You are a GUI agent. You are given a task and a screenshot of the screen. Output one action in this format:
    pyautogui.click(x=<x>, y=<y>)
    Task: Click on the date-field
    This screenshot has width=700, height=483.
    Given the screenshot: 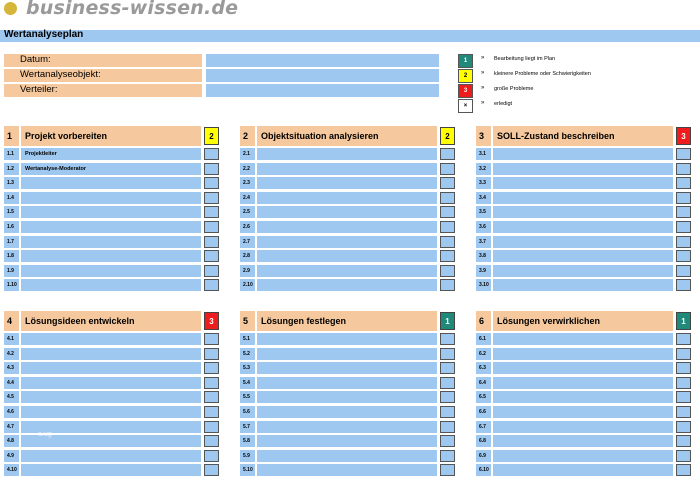 What is the action you would take?
    pyautogui.click(x=322, y=60)
    